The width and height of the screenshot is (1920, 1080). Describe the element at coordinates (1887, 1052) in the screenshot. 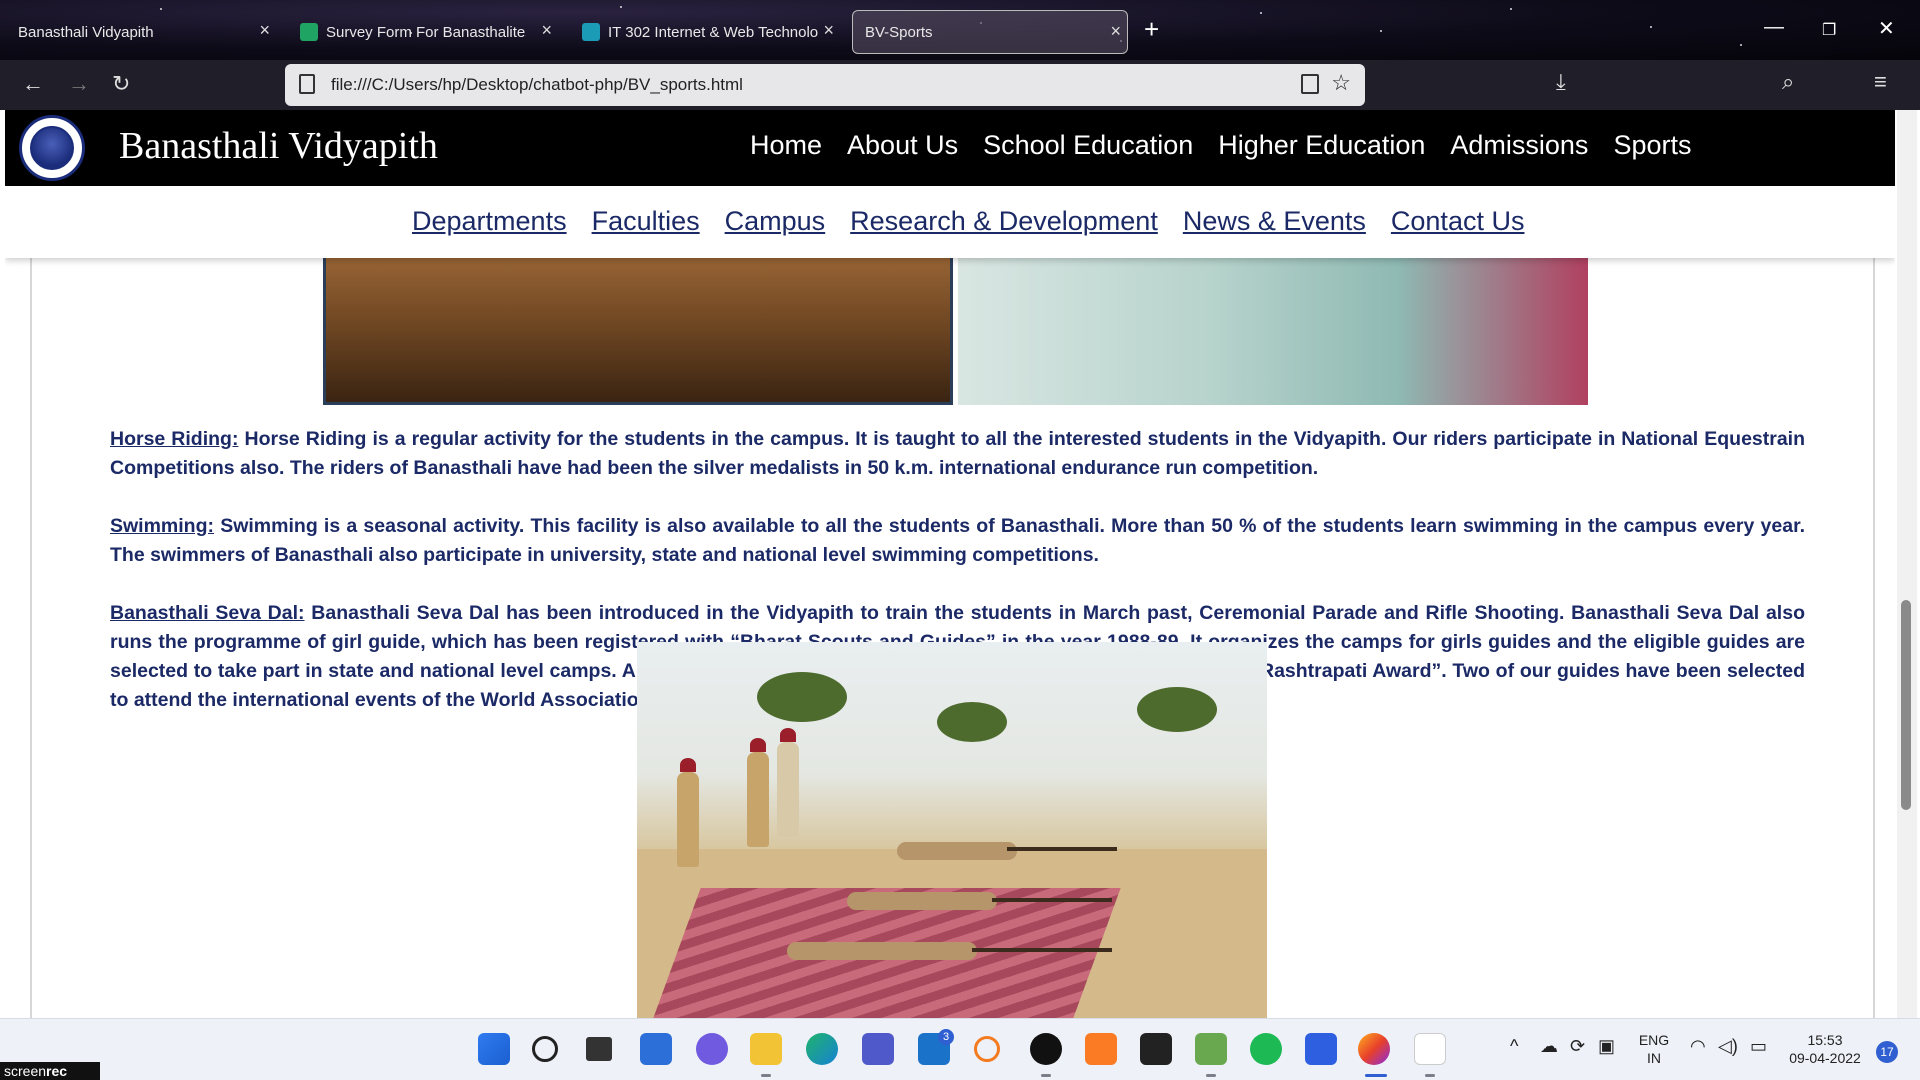

I see `notification-badge: 17` at that location.